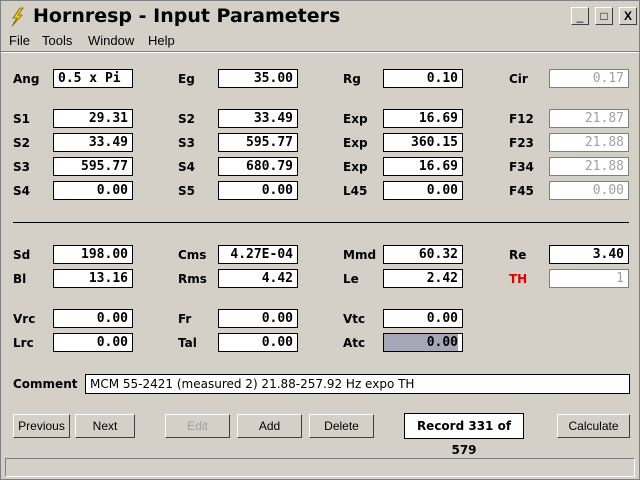 This screenshot has height=480, width=640. I want to click on cir-field: 0.17, so click(589, 78).